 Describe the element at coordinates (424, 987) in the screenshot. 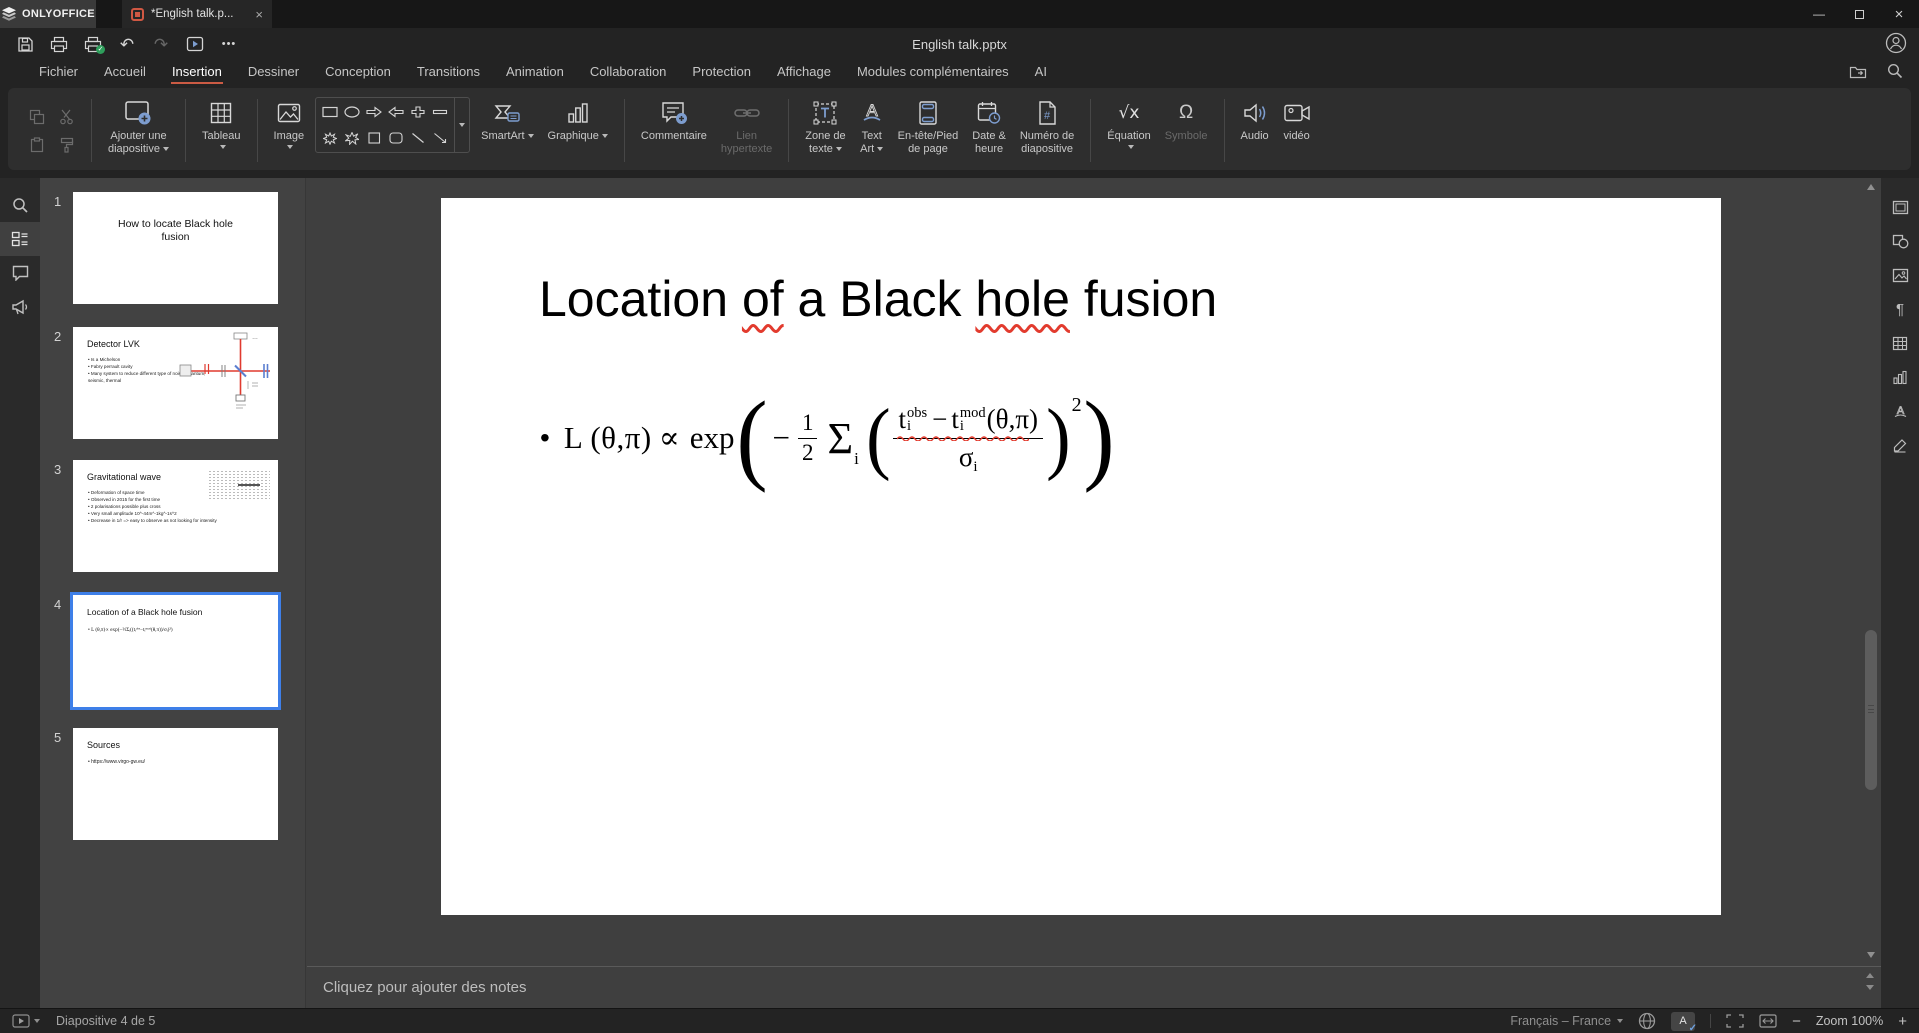

I see `notes-placeholder: Cliquez pour ajouter des notes` at that location.